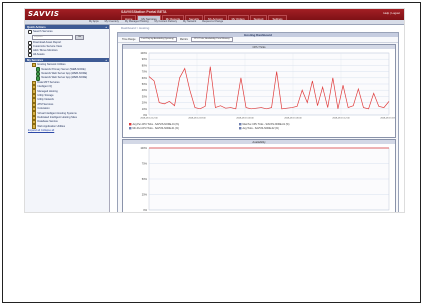  What do you see at coordinates (145, 164) in the screenshot?
I see `y-tick-label: 75%` at bounding box center [145, 164].